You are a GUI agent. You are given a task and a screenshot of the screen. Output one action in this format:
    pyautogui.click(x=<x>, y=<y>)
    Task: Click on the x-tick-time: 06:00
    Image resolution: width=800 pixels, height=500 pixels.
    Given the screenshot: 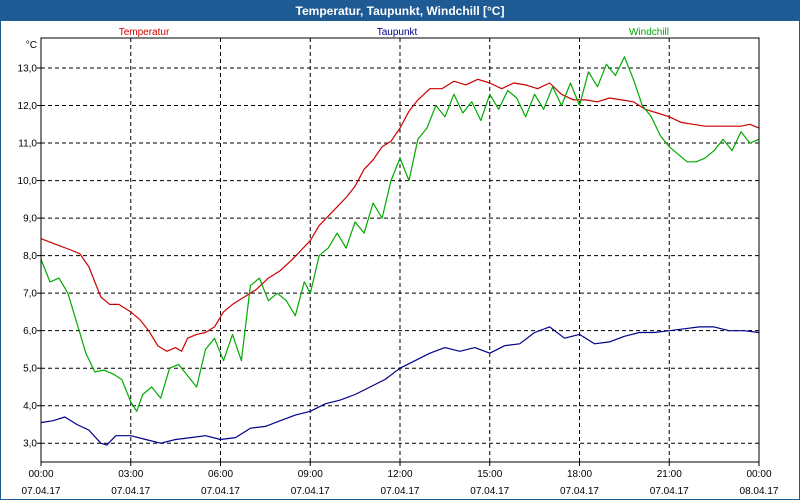 What is the action you would take?
    pyautogui.click(x=220, y=474)
    